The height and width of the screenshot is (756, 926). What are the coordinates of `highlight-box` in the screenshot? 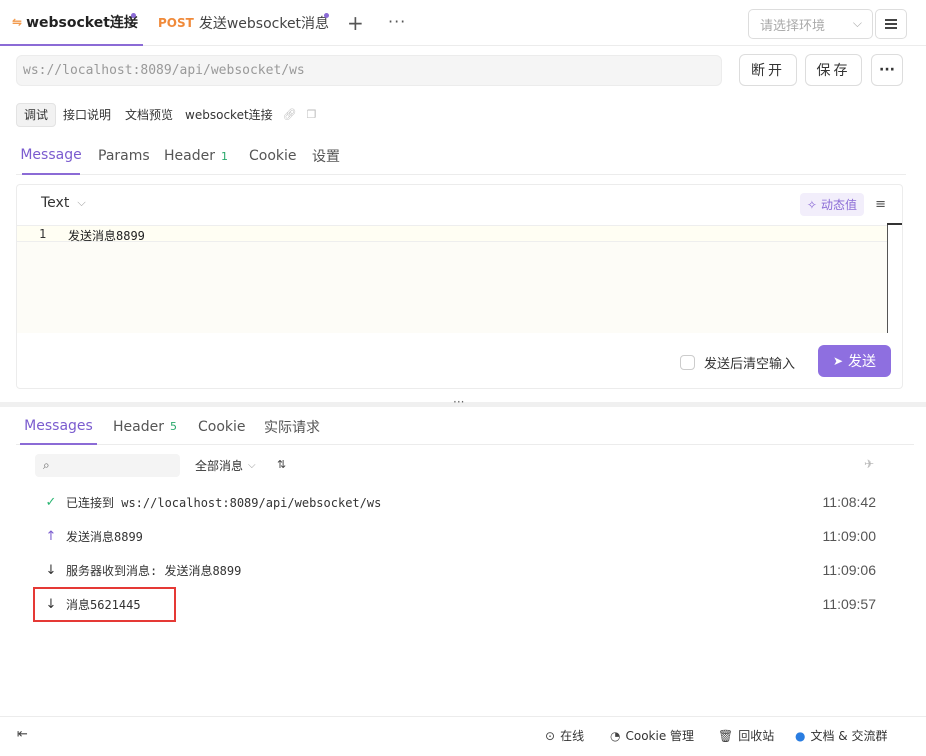 It's located at (104, 604).